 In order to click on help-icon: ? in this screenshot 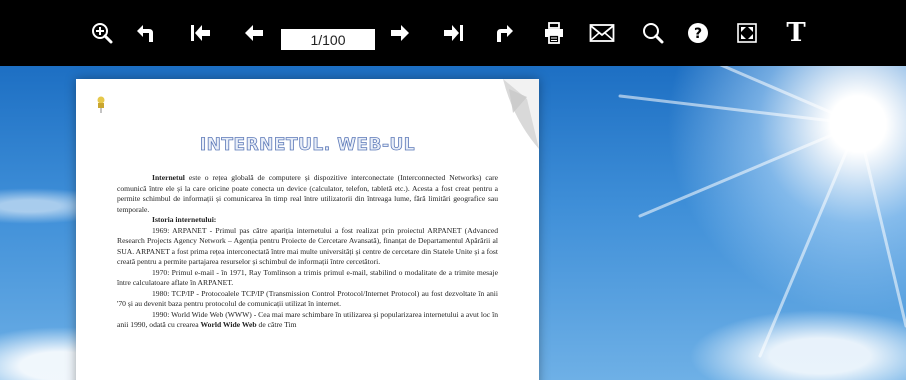, I will do `click(698, 33)`.